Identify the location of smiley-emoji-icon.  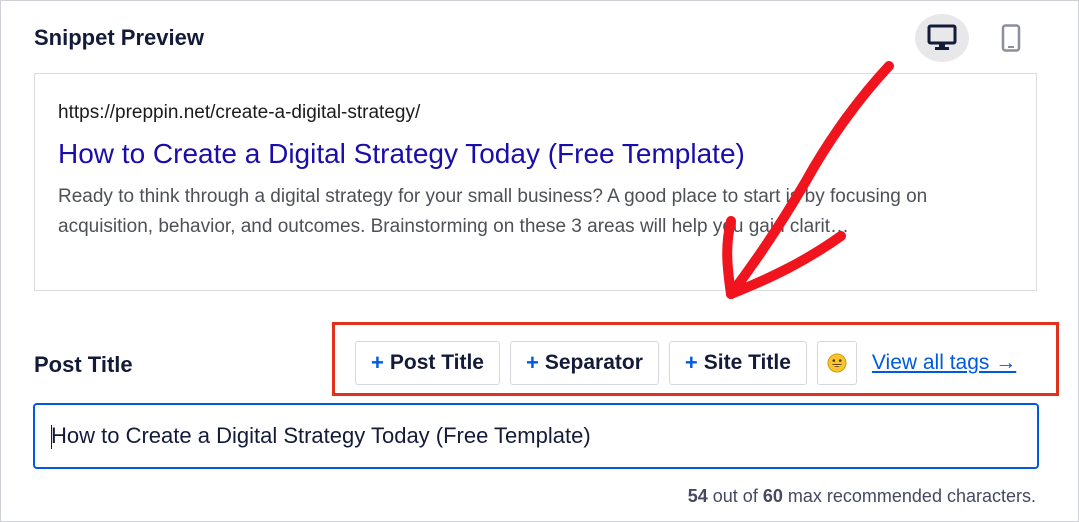
(837, 363).